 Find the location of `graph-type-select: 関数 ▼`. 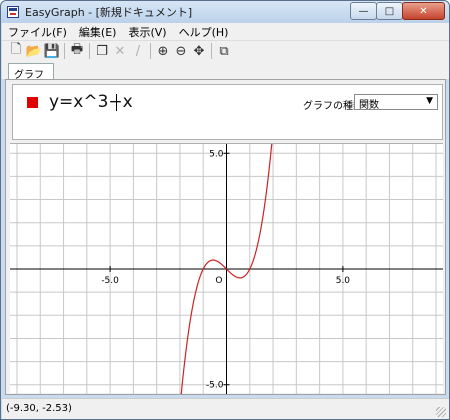

graph-type-select: 関数 ▼ is located at coordinates (396, 102).